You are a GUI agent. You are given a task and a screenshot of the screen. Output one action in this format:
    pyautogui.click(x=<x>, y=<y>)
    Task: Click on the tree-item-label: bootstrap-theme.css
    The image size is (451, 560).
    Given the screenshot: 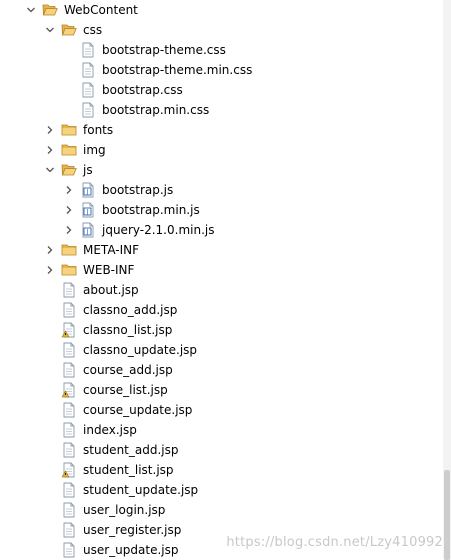 What is the action you would take?
    pyautogui.click(x=164, y=50)
    